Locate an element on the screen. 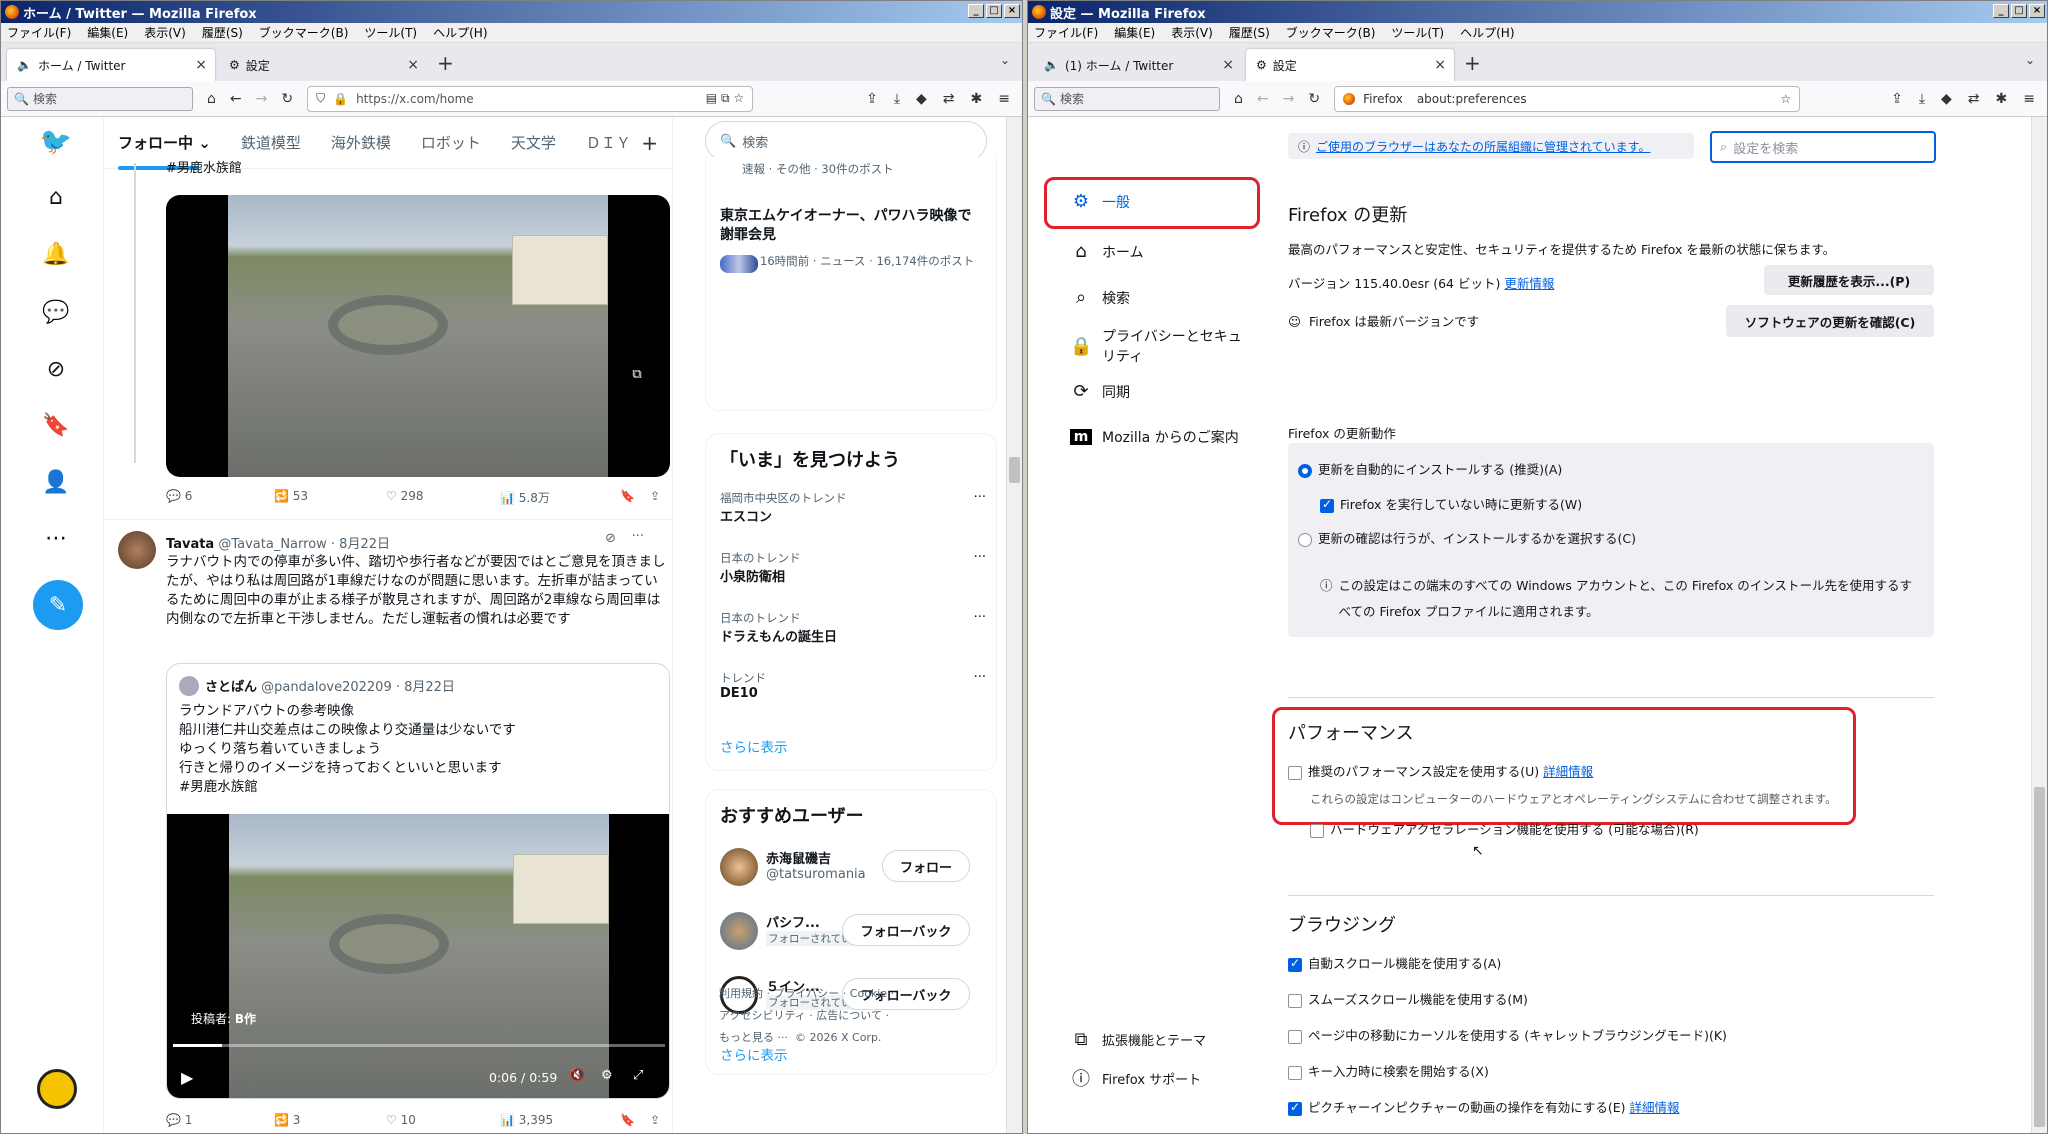 The width and height of the screenshot is (2048, 1134). more-icon: ⋯ is located at coordinates (56, 538).